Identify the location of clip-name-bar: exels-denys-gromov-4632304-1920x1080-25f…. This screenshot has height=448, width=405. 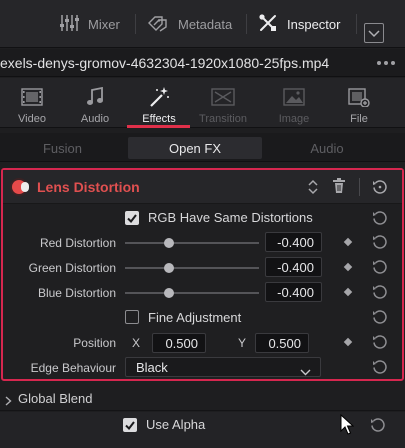
(202, 63).